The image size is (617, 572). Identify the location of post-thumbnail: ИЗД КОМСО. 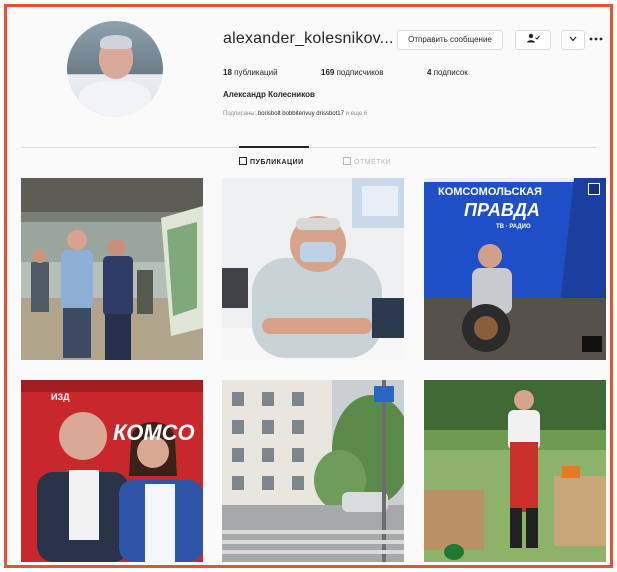
(112, 471).